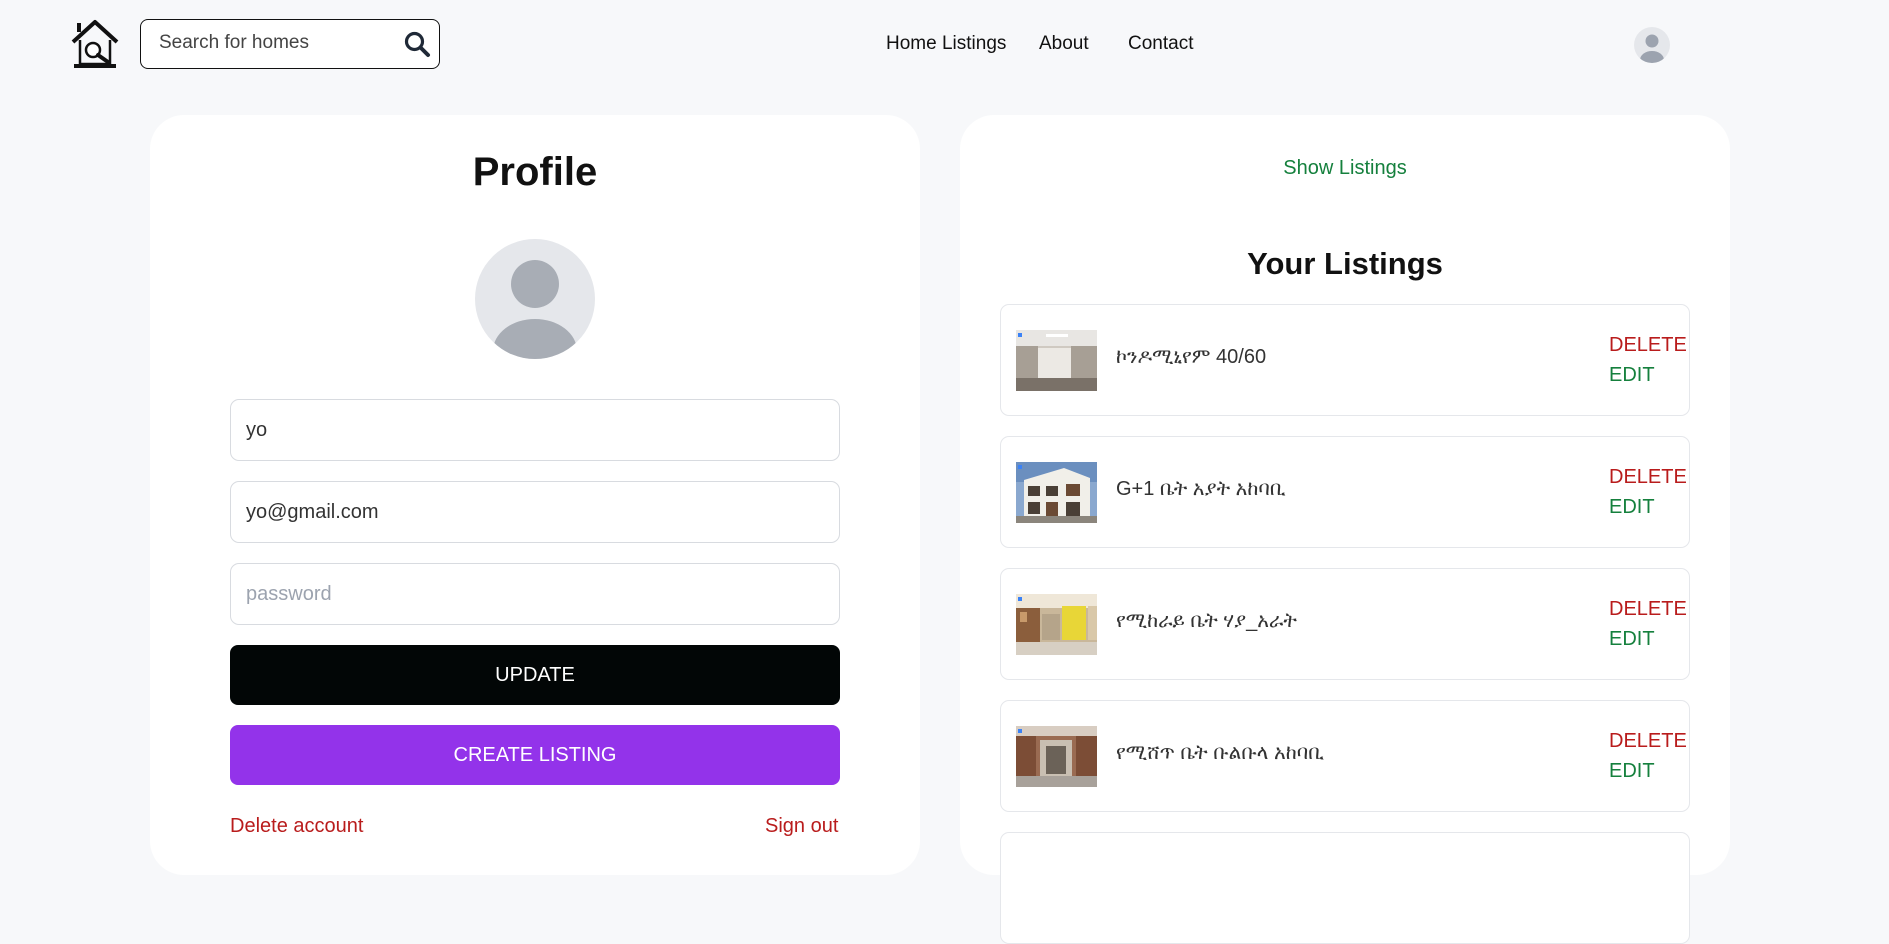  I want to click on listing-item: G+1 ቤት አያት አከባቢ DELETE EDIT, so click(1345, 492).